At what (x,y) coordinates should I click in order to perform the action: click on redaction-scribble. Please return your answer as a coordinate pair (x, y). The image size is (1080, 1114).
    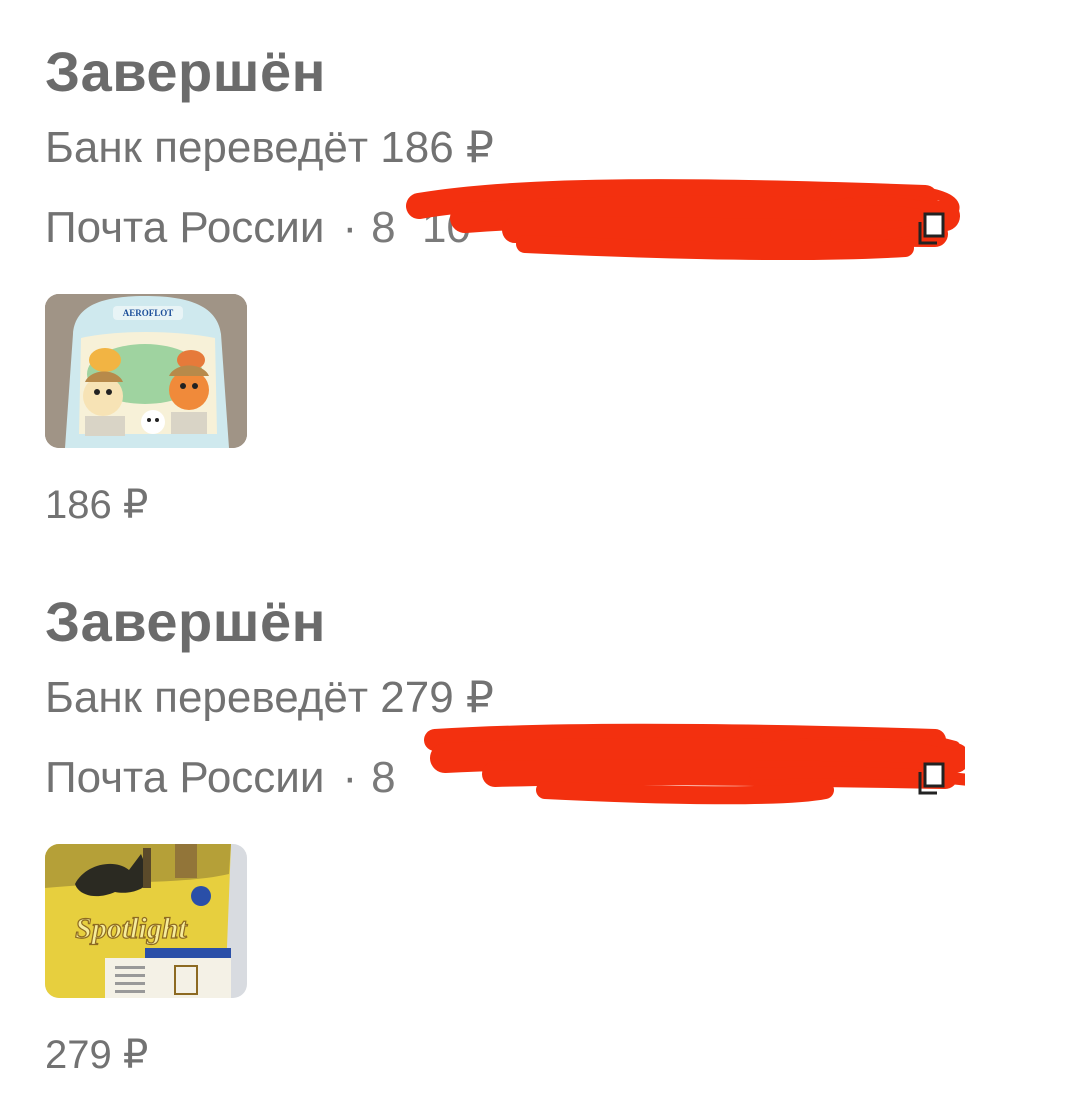
    Looking at the image, I should click on (694, 764).